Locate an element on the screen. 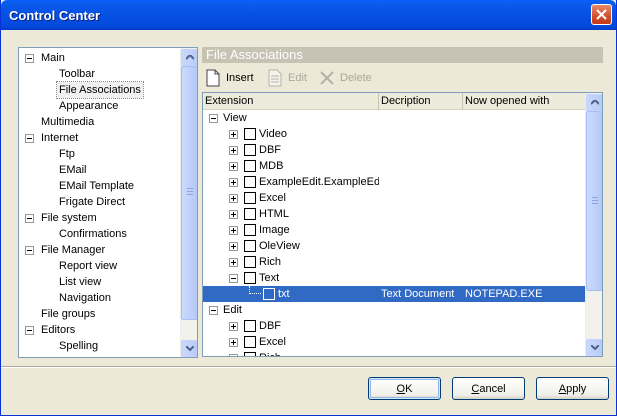  ok-button: OK is located at coordinates (404, 388).